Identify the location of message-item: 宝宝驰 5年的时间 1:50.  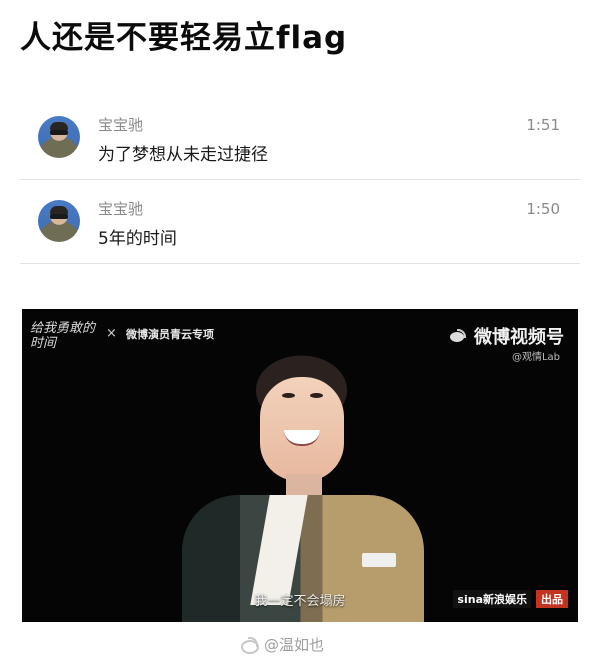
(300, 222).